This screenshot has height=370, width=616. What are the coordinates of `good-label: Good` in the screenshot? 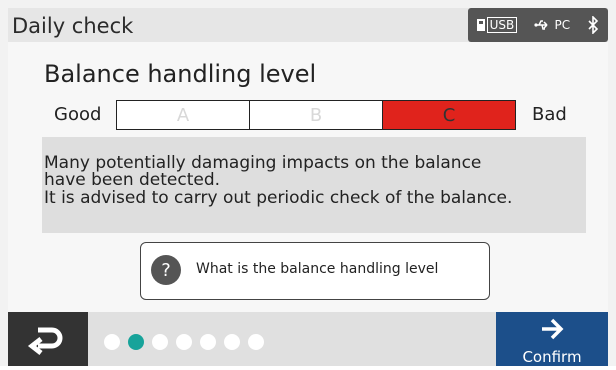 It's located at (78, 114).